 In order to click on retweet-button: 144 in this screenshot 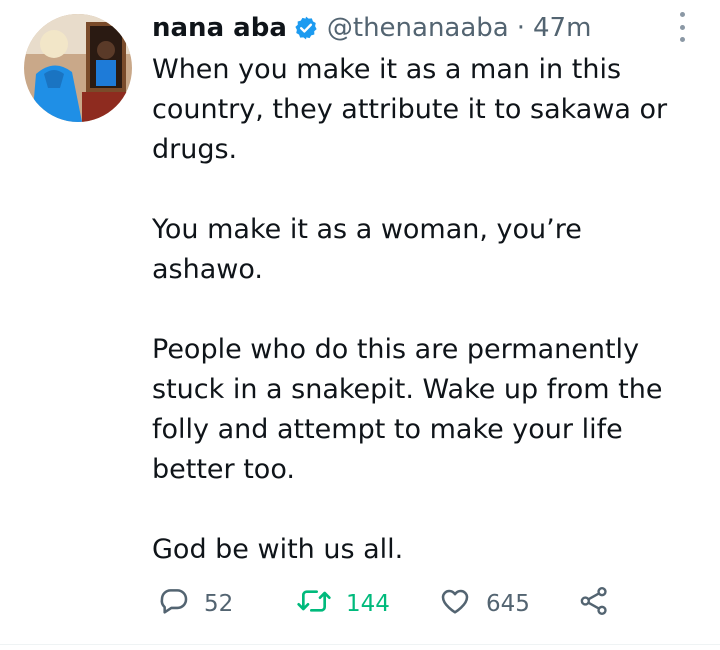, I will do `click(343, 604)`.